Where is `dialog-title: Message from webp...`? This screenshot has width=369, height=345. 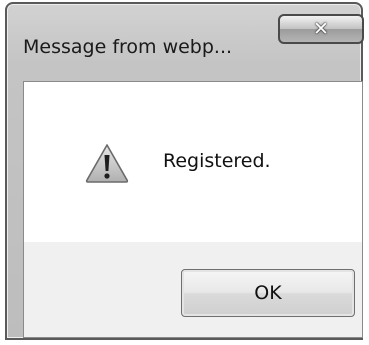 dialog-title: Message from webp... is located at coordinates (128, 47).